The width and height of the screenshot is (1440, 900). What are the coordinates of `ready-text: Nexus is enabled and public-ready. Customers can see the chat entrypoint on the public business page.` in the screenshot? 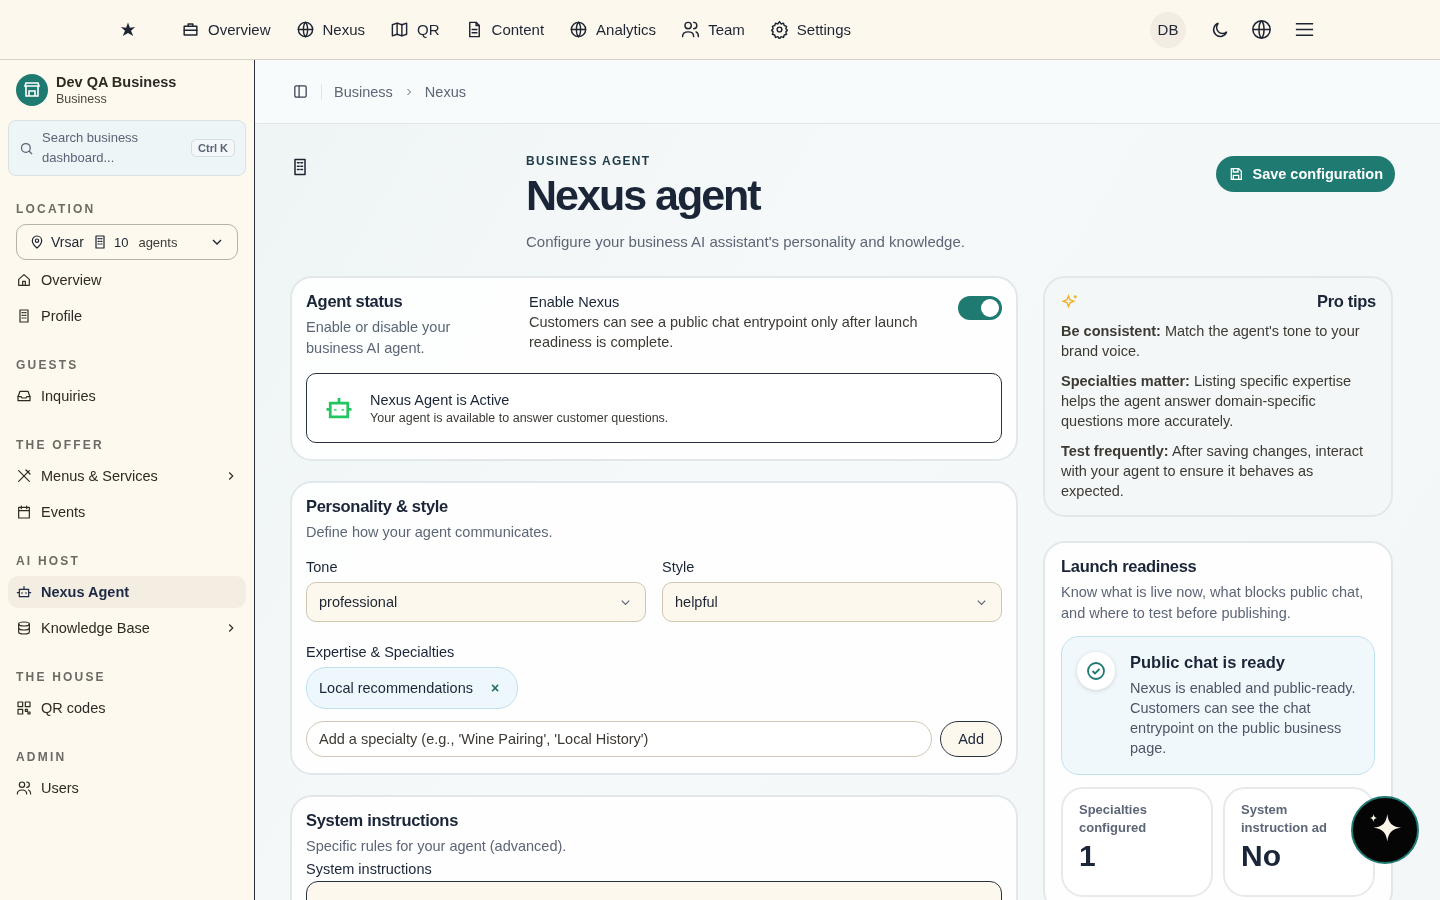 It's located at (1243, 719).